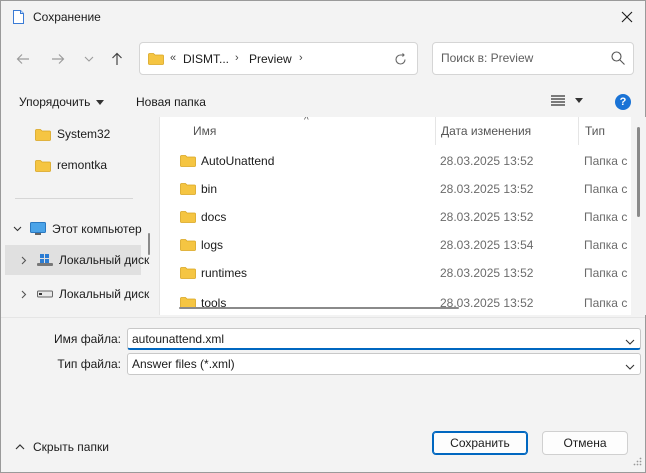  What do you see at coordinates (97, 229) in the screenshot?
I see `nav-item-label: Этот компьютер` at bounding box center [97, 229].